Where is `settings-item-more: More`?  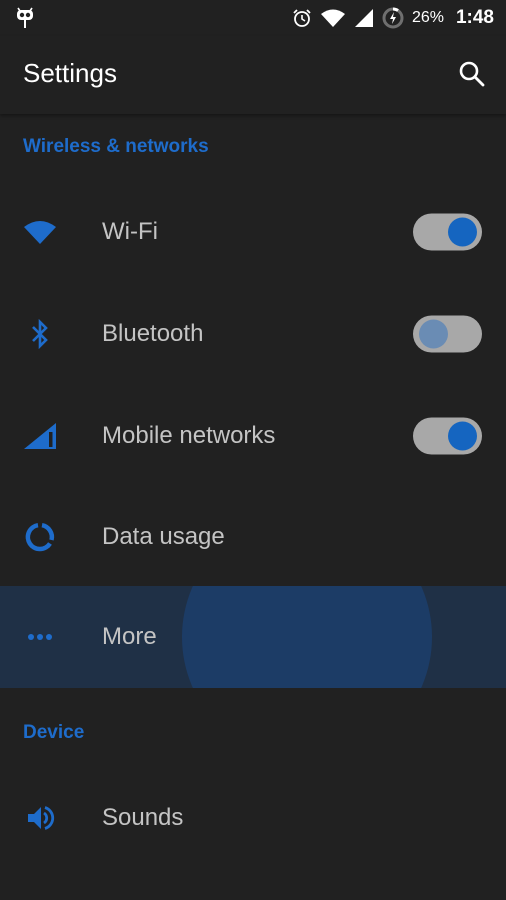 settings-item-more: More is located at coordinates (253, 637).